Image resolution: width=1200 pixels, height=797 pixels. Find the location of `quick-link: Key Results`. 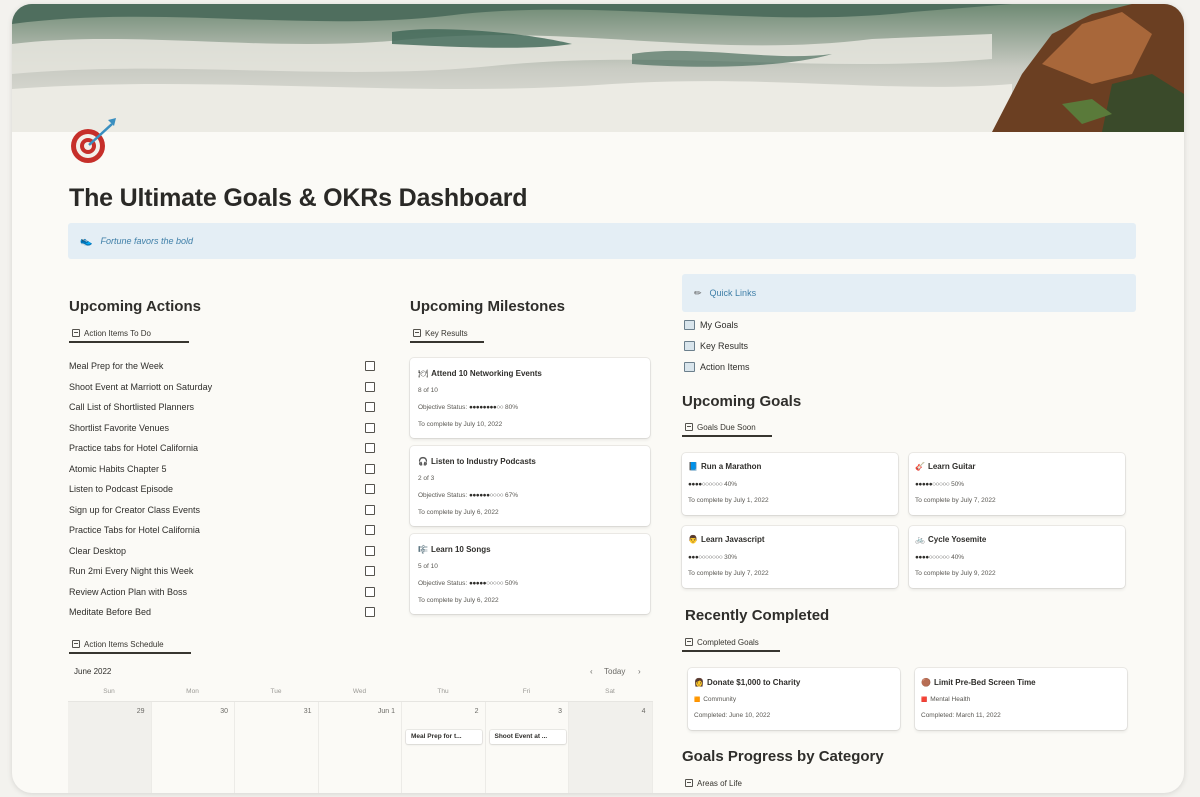

quick-link: Key Results is located at coordinates (716, 346).